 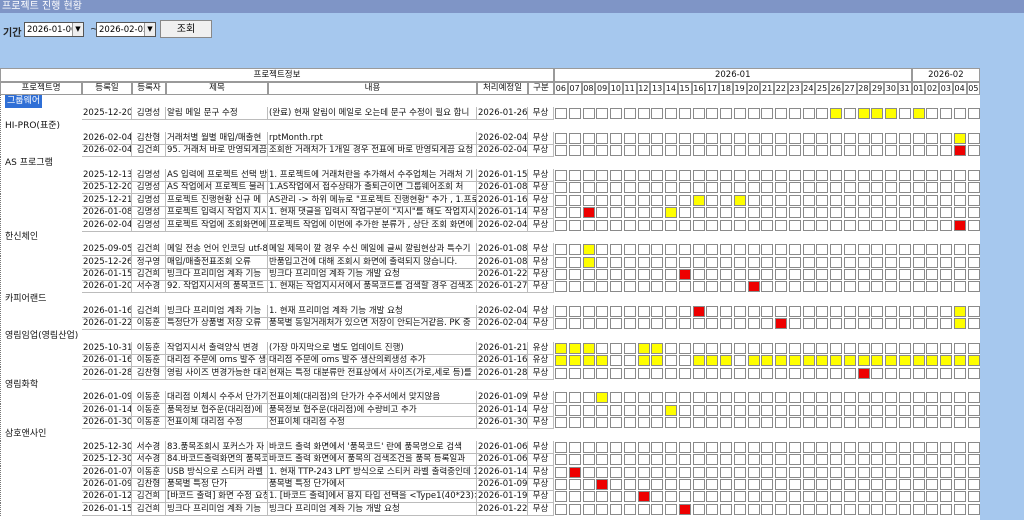 I want to click on due-date-cell: 2026-01-09, so click(x=502, y=484).